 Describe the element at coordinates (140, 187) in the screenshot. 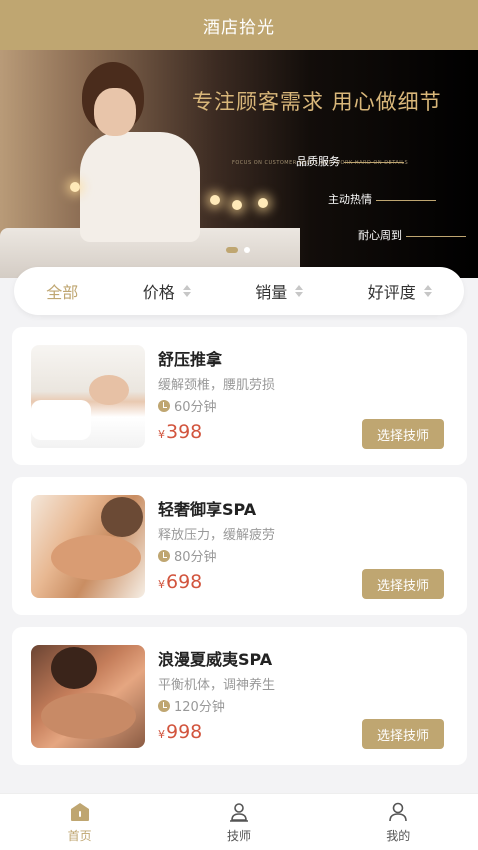

I see `banner-therapist-body` at that location.